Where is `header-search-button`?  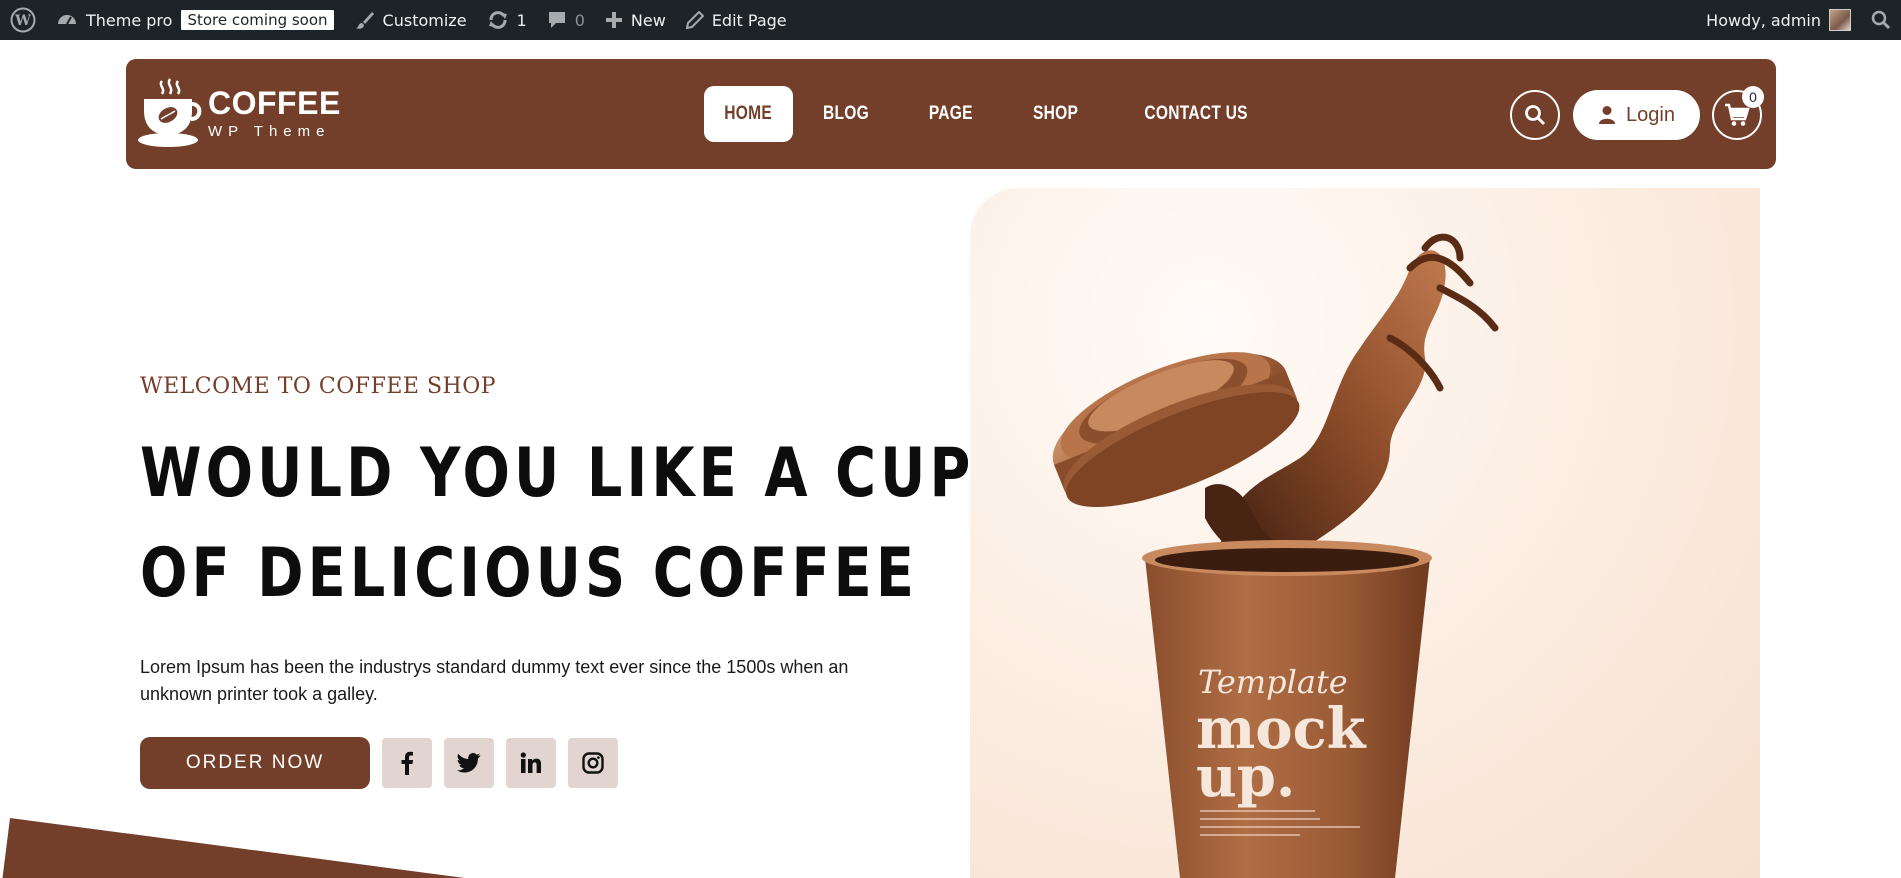
header-search-button is located at coordinates (1535, 115).